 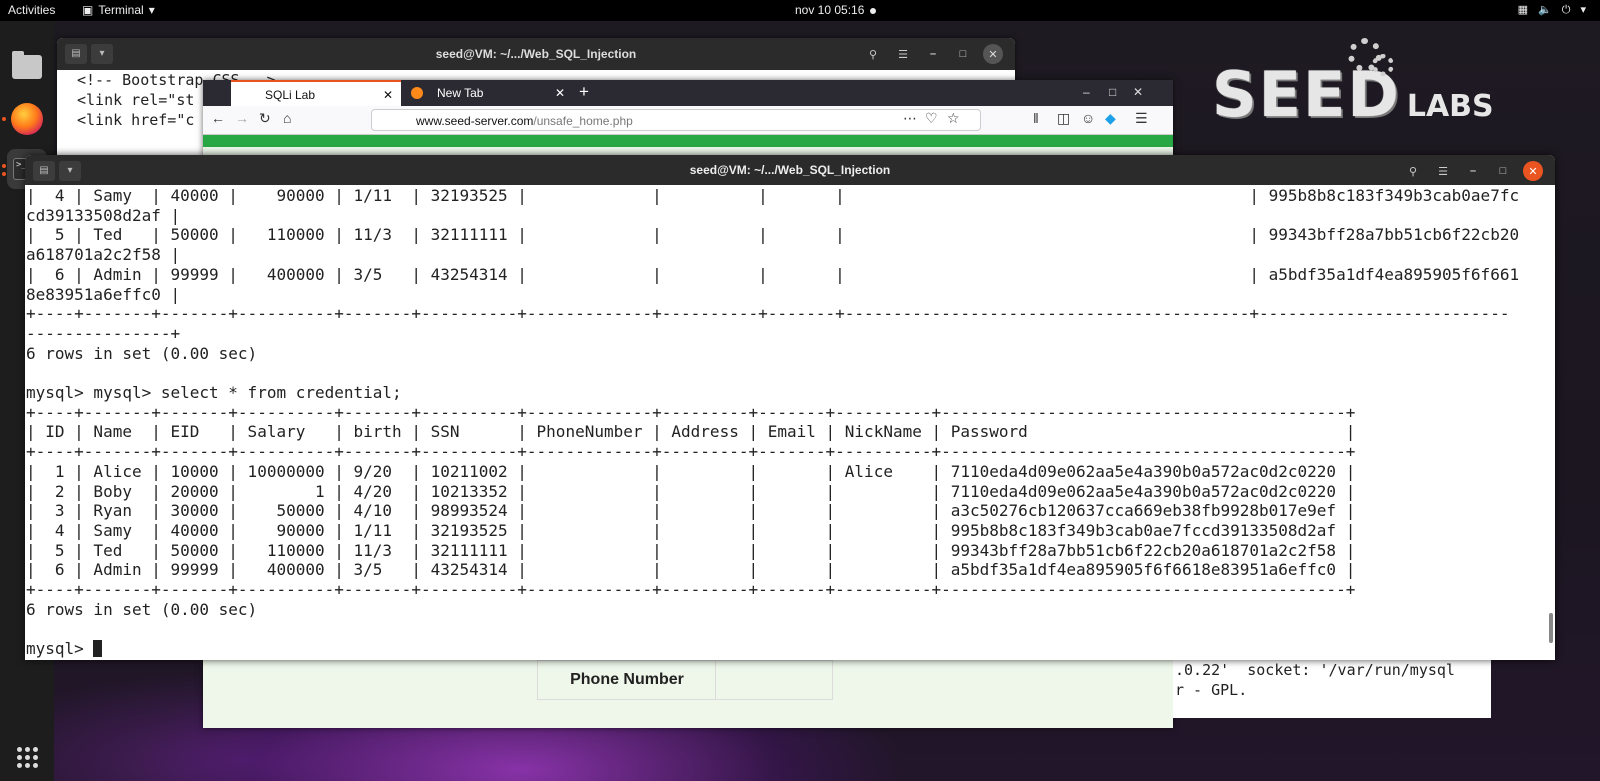 I want to click on network-icon: ▦, so click(x=1523, y=10).